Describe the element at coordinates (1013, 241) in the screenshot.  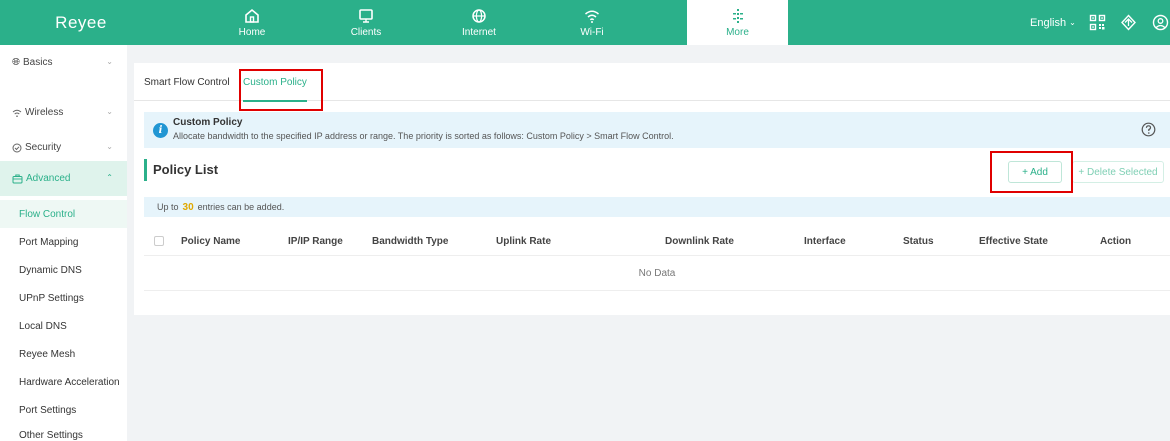
I see `column-effective-state: Effective State` at that location.